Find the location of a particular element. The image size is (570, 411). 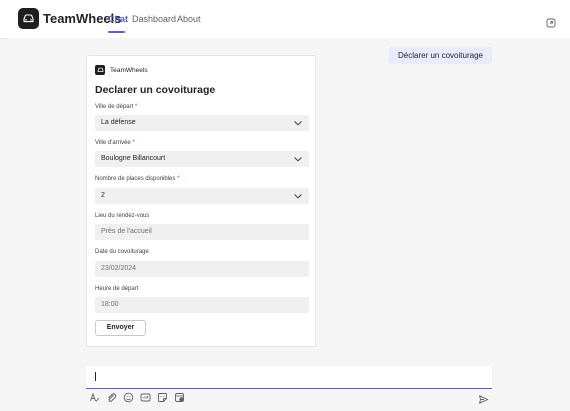

field-label-date: Date du covoiturage is located at coordinates (122, 252).